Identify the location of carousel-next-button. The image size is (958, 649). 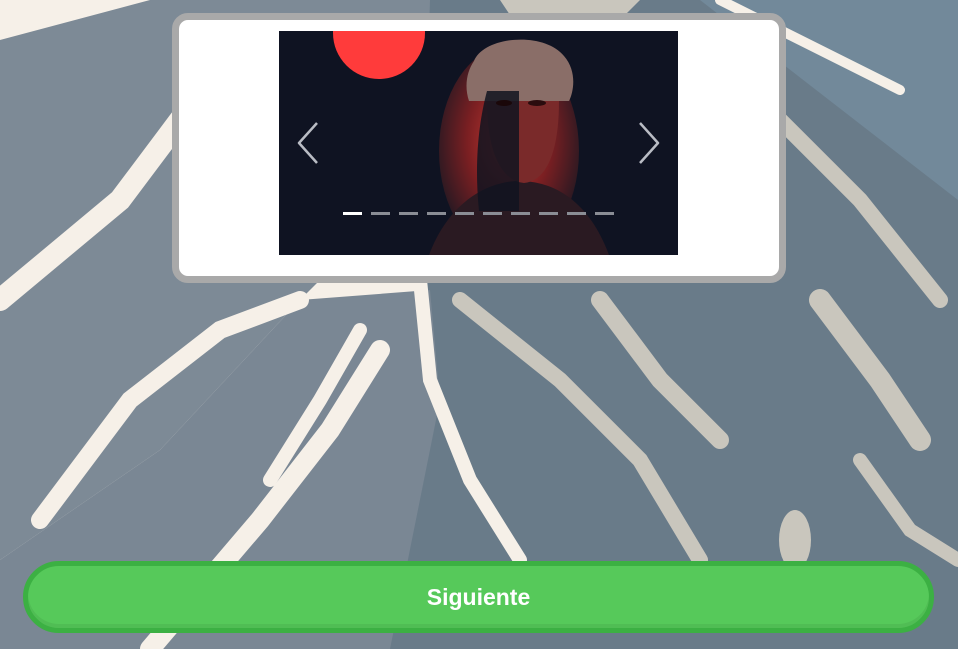
(648, 143).